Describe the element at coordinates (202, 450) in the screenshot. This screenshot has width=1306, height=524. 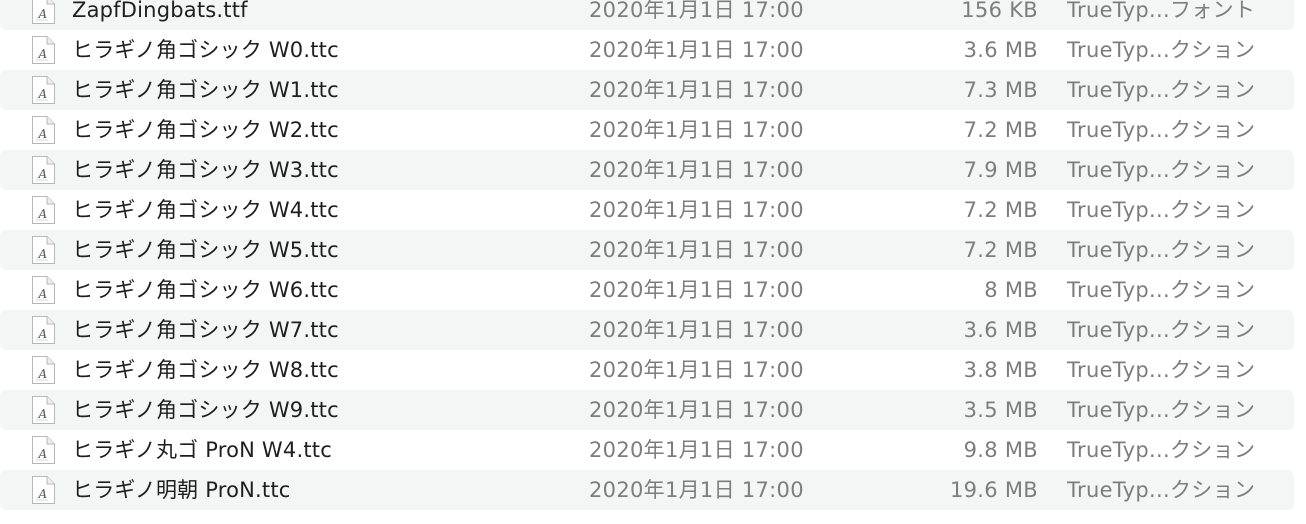
I see `file-name: ヒラギノ丸ゴ ProN W4.ttc` at that location.